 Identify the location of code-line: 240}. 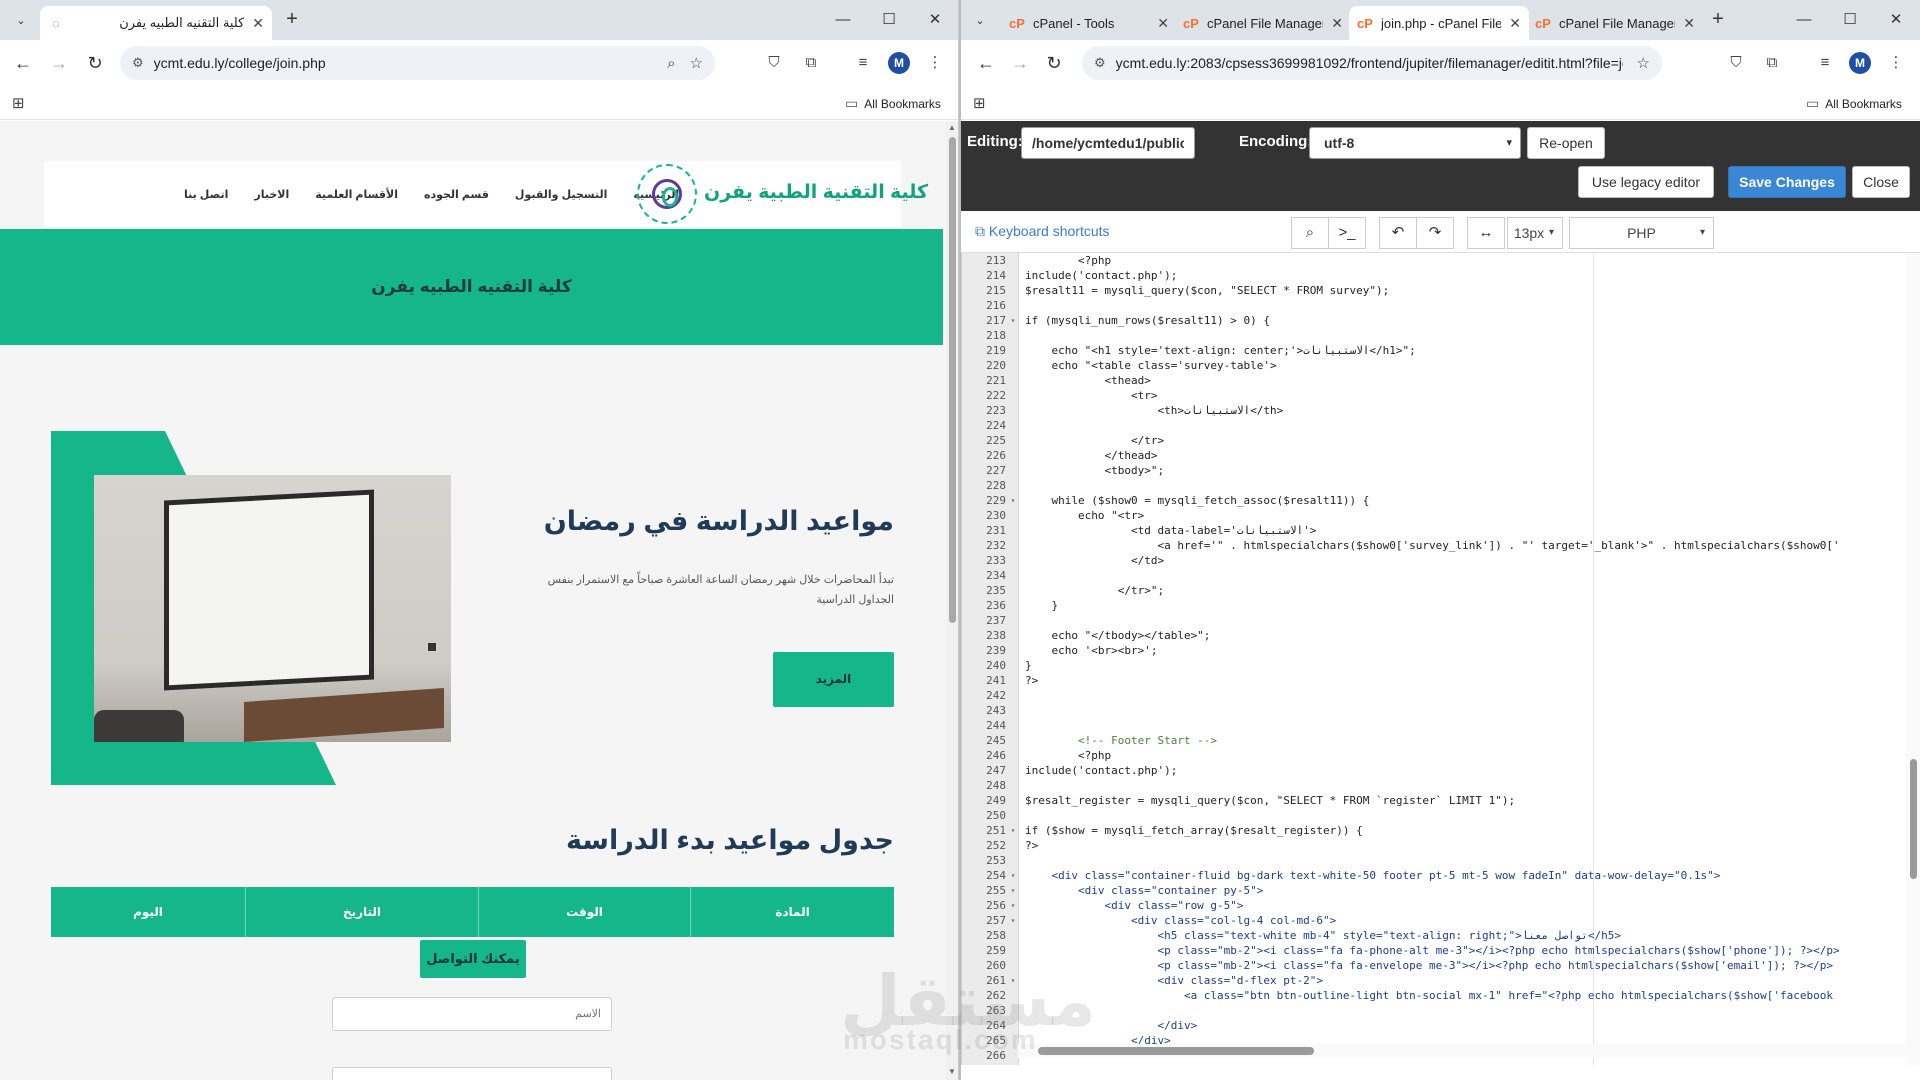
(1434, 665).